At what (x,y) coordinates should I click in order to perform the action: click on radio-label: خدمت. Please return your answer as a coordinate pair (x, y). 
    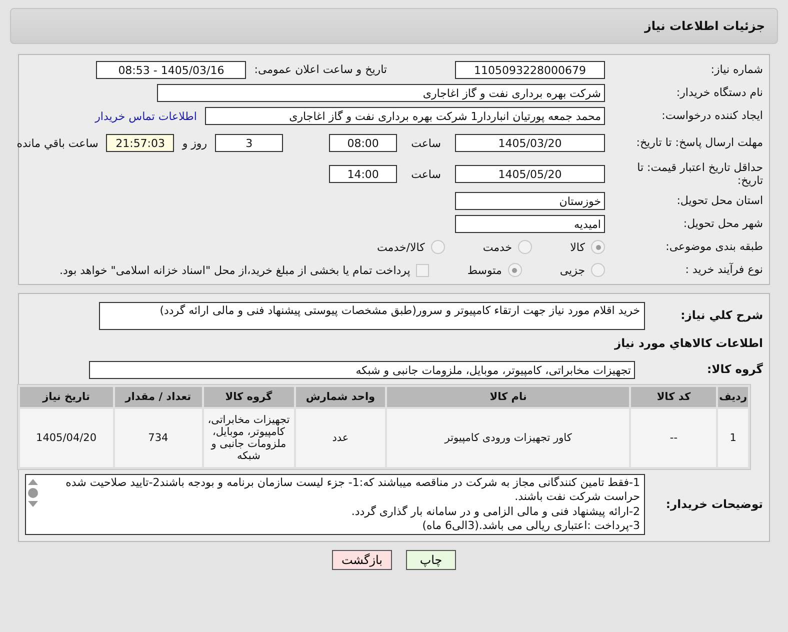
    Looking at the image, I should click on (497, 247).